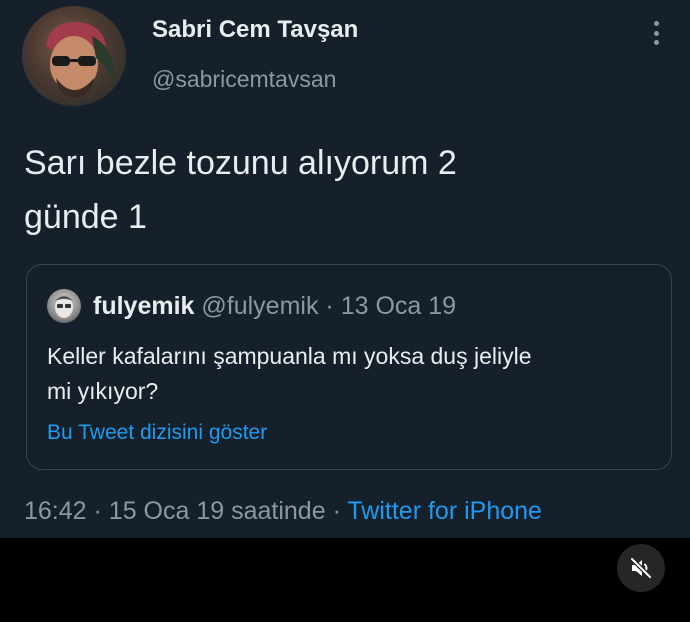  Describe the element at coordinates (85, 217) in the screenshot. I see `tweet-text-line: günde 1` at that location.